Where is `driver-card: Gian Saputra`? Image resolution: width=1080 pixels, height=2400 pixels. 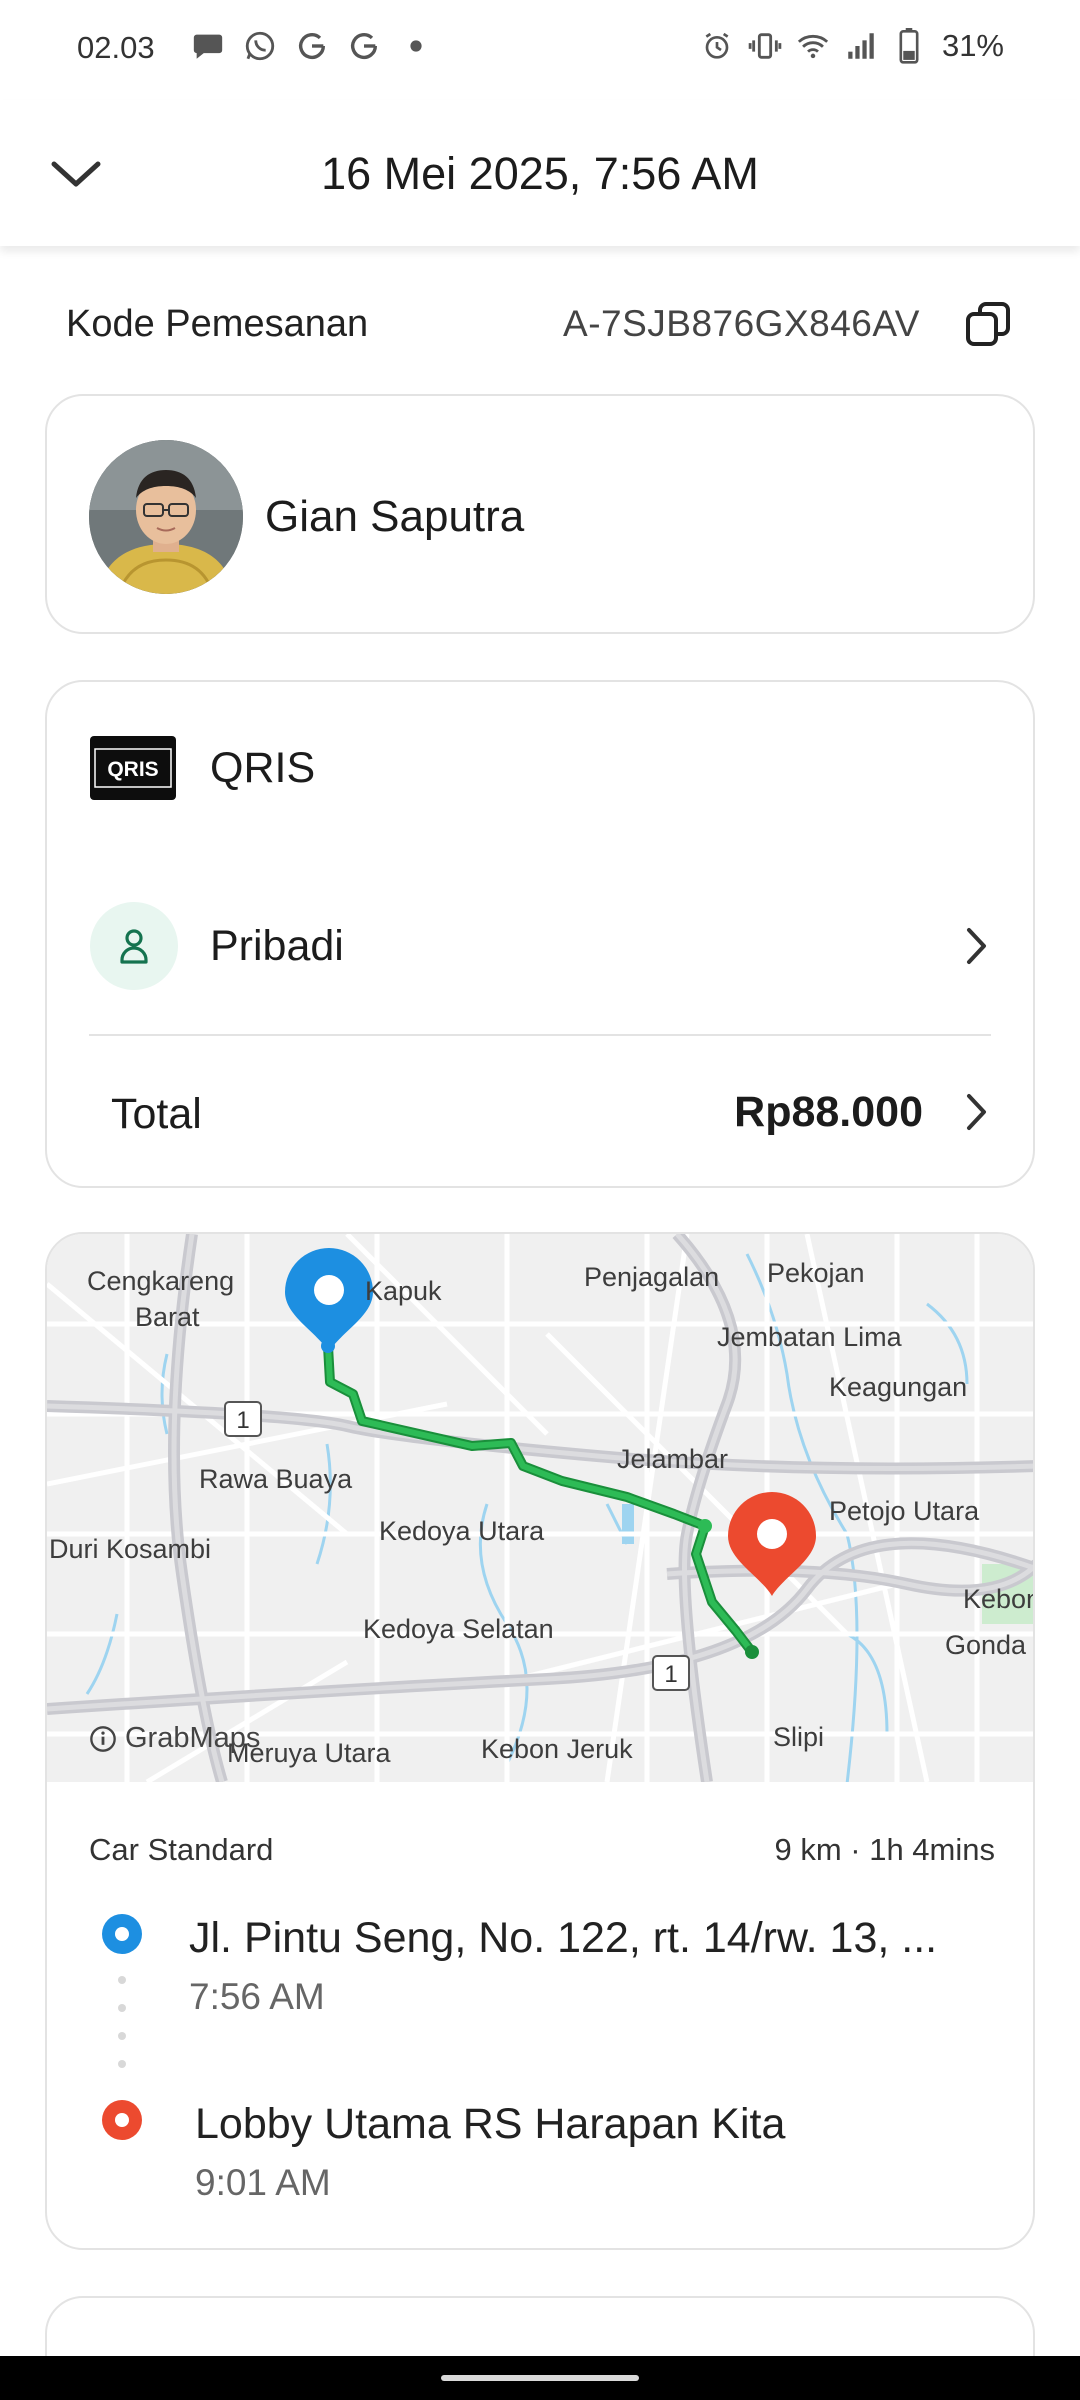
driver-card: Gian Saputra is located at coordinates (540, 514).